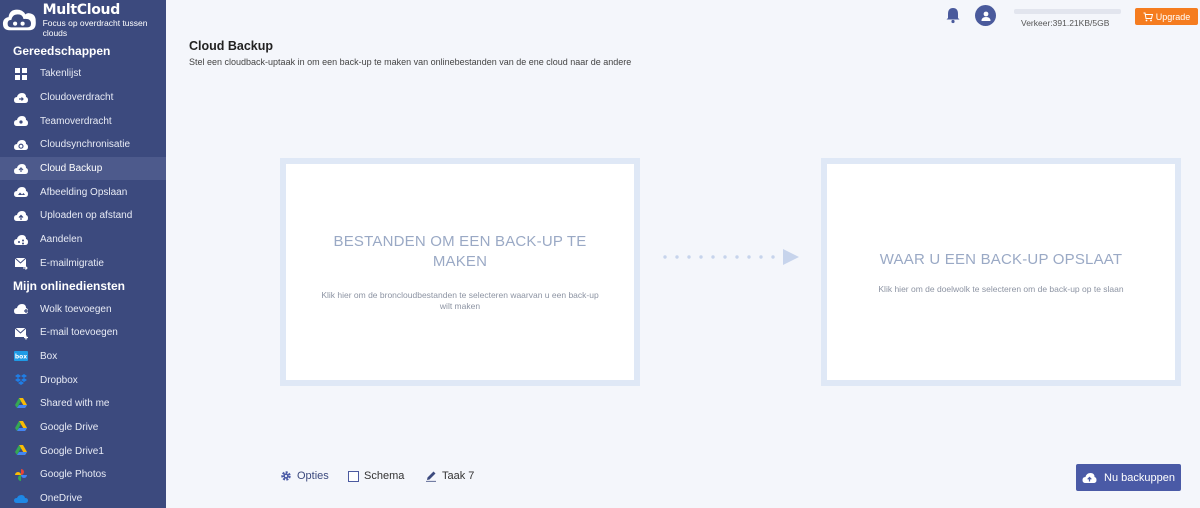  I want to click on options-label: Opties, so click(313, 476).